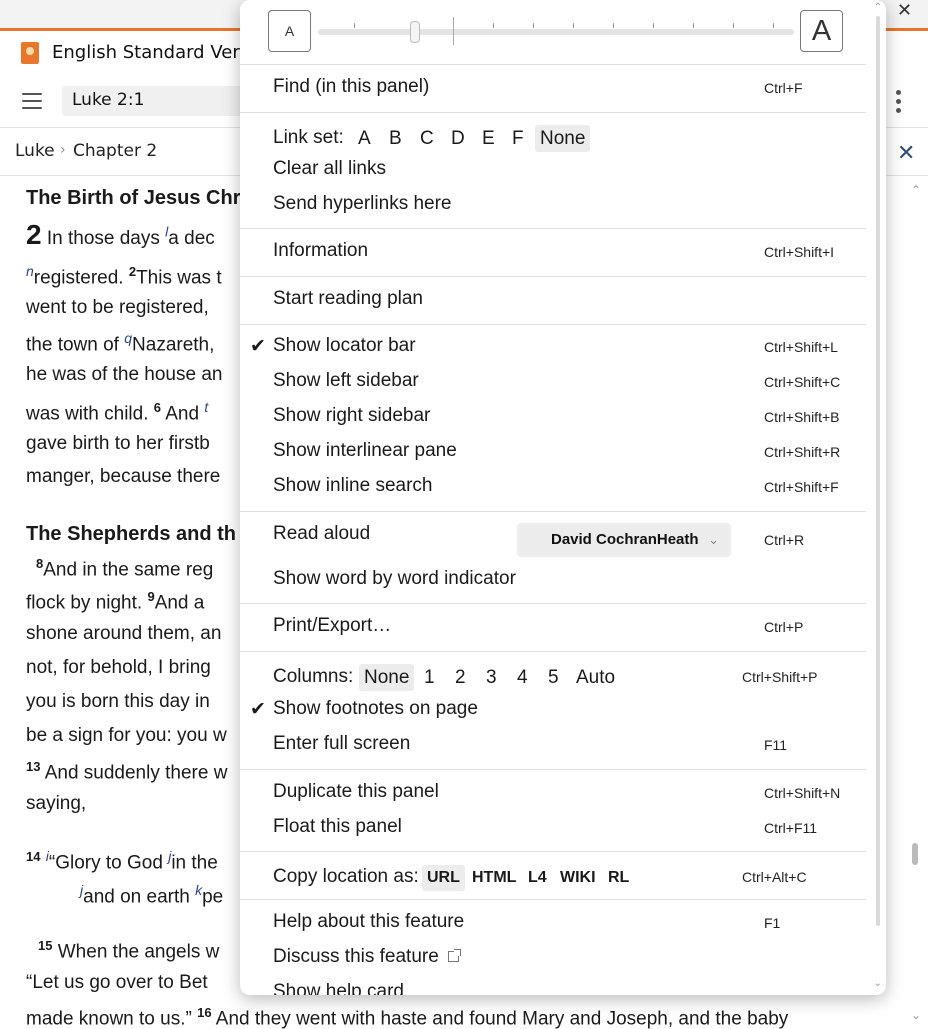  I want to click on decrease-font-button: A, so click(289, 31).